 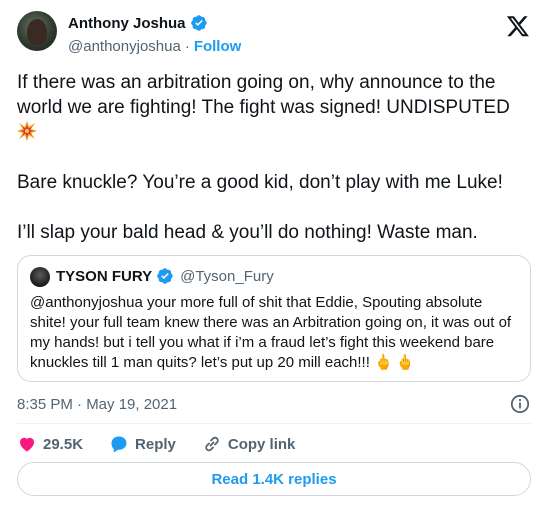 I want to click on quoted-author-name: TYSON FURY, so click(x=104, y=276).